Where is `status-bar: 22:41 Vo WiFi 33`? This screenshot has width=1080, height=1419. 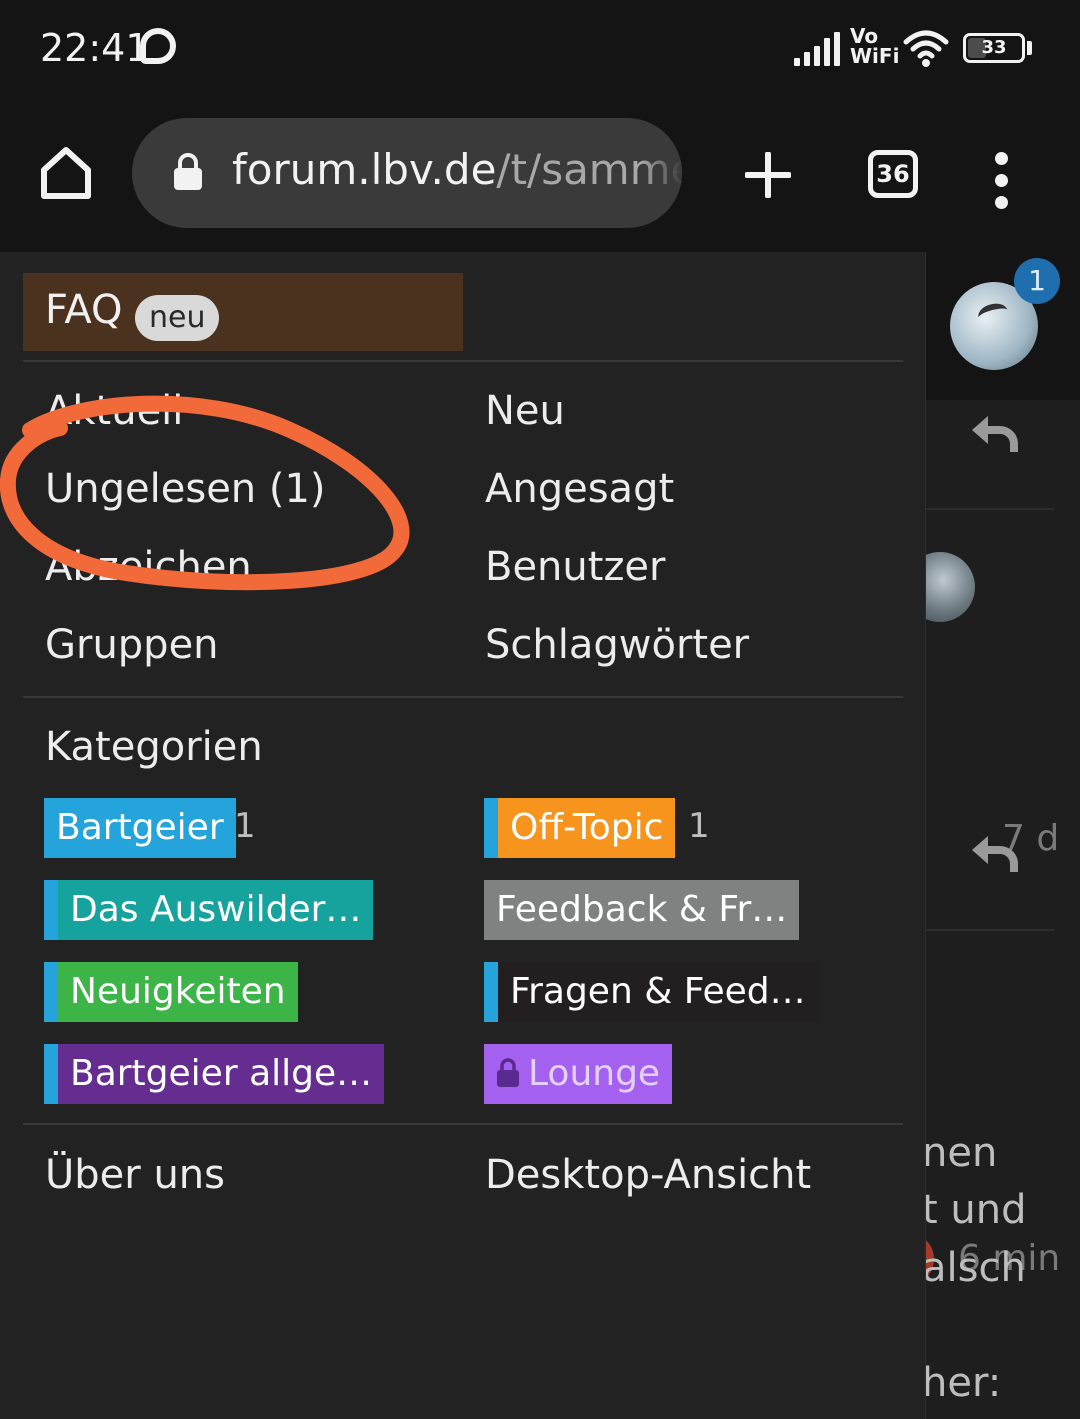
status-bar: 22:41 Vo WiFi 33 is located at coordinates (540, 50).